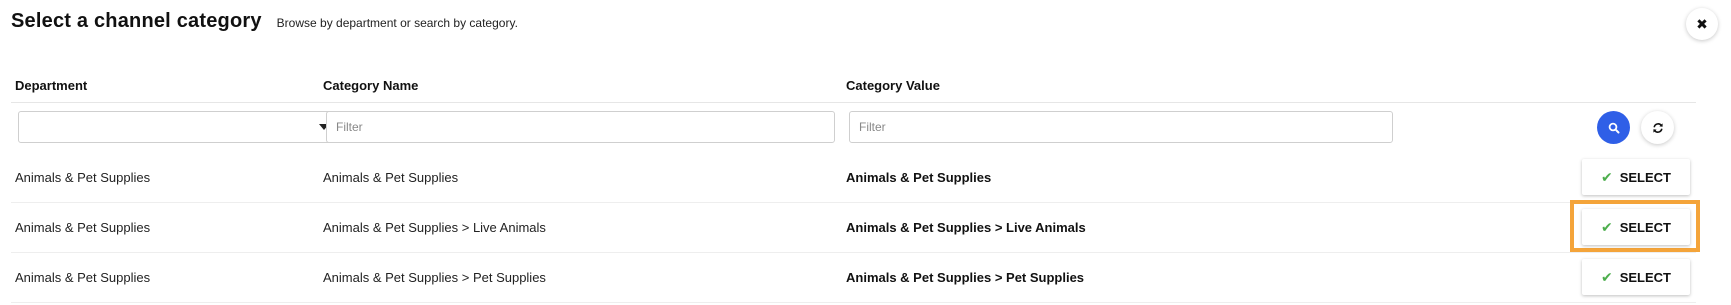 This screenshot has height=305, width=1731. What do you see at coordinates (966, 227) in the screenshot?
I see `cell-category-value: Animals & Pet Supplies > Live Animals` at bounding box center [966, 227].